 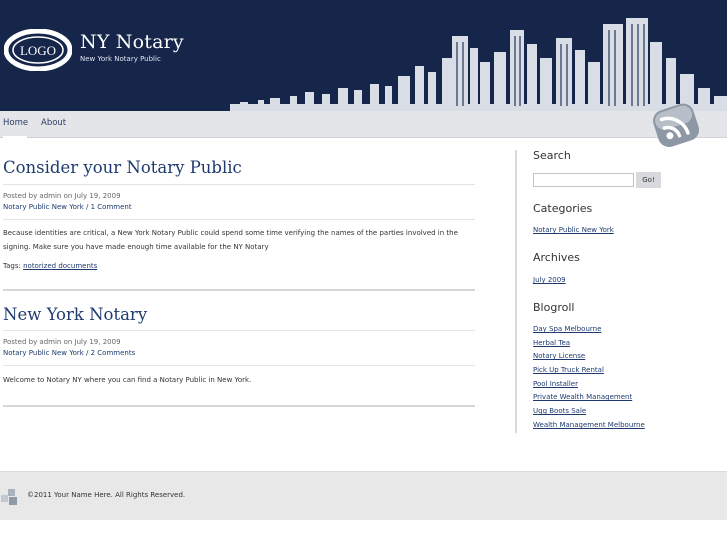 What do you see at coordinates (363, 124) in the screenshot?
I see `main-nav: Home About` at bounding box center [363, 124].